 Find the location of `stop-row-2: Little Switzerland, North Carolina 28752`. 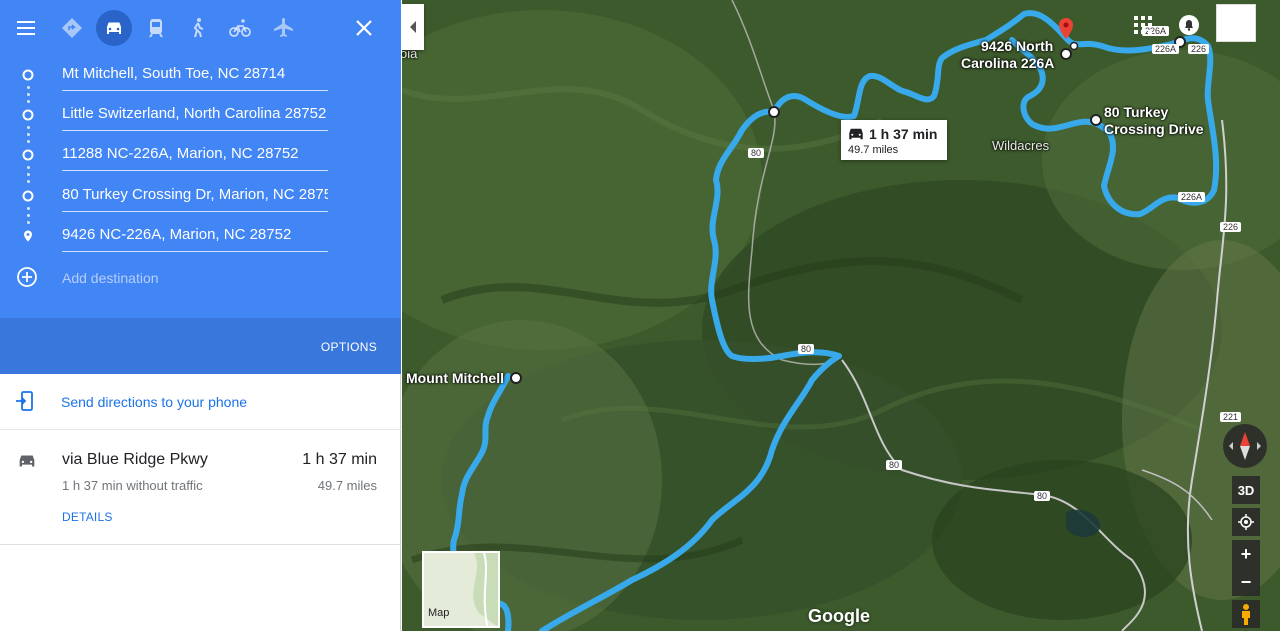

stop-row-2: Little Switzerland, North Carolina 28752 is located at coordinates (200, 115).